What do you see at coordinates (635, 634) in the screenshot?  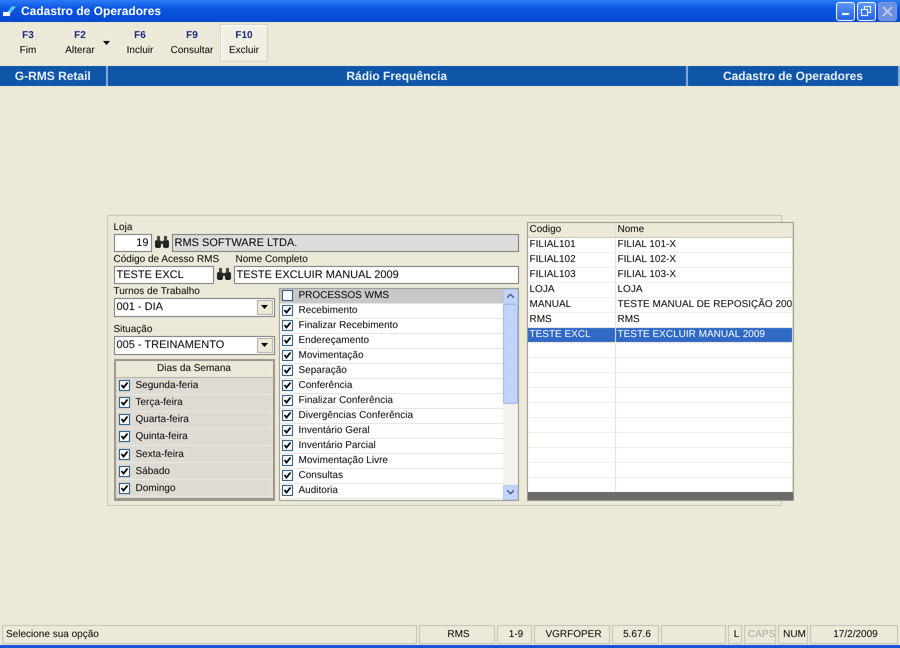 I see `status-panel: 5.67.6` at bounding box center [635, 634].